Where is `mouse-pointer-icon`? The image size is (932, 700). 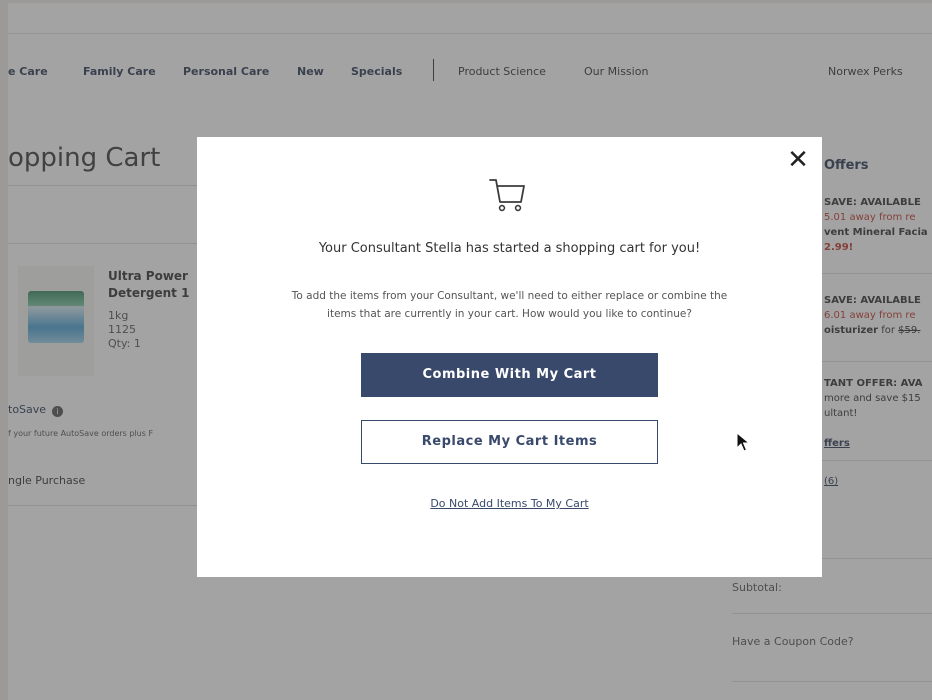
mouse-pointer-icon is located at coordinates (743, 442).